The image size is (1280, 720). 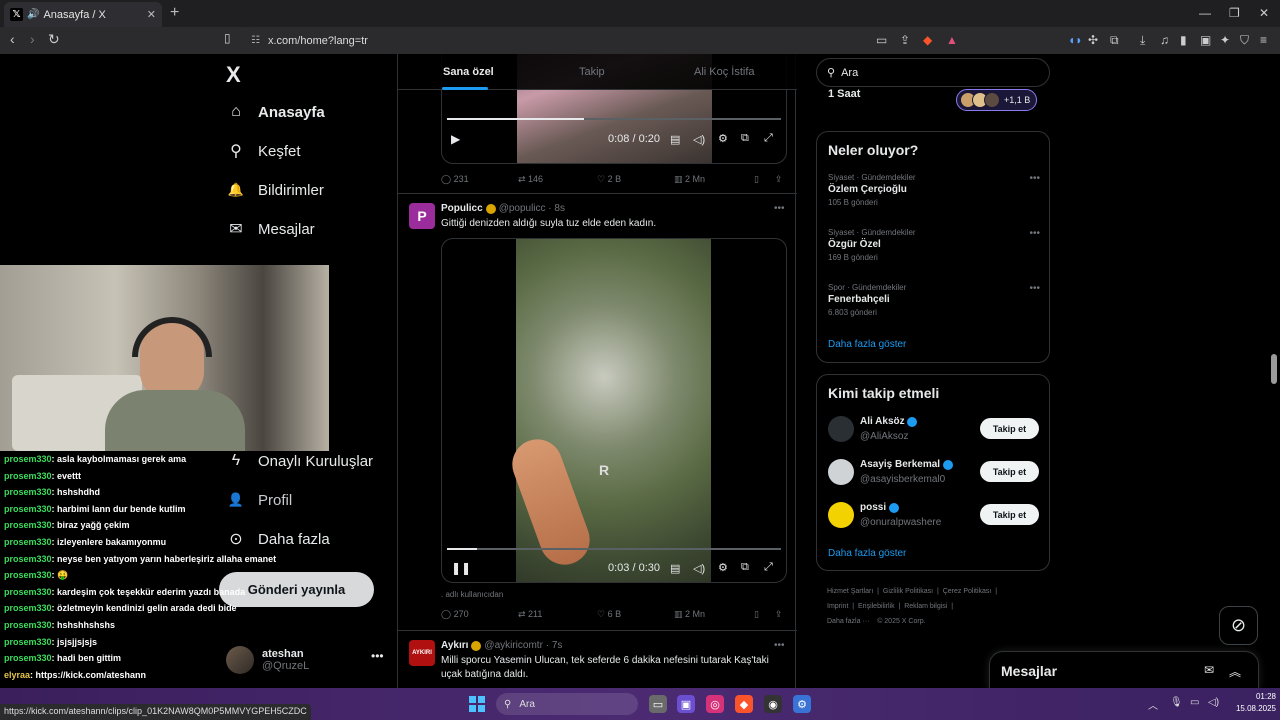 What do you see at coordinates (675, 139) in the screenshot?
I see `captions-icon: ▤` at bounding box center [675, 139].